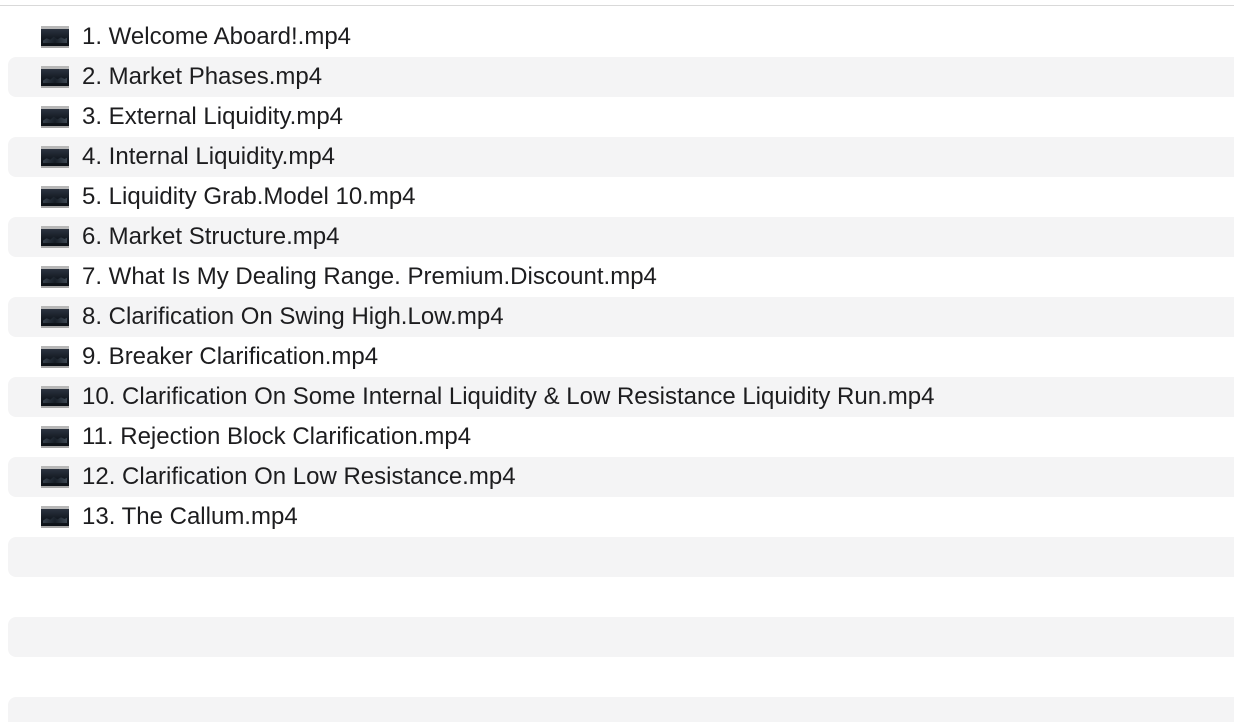  I want to click on file-name: 6. Market Structure.mp4, so click(211, 236).